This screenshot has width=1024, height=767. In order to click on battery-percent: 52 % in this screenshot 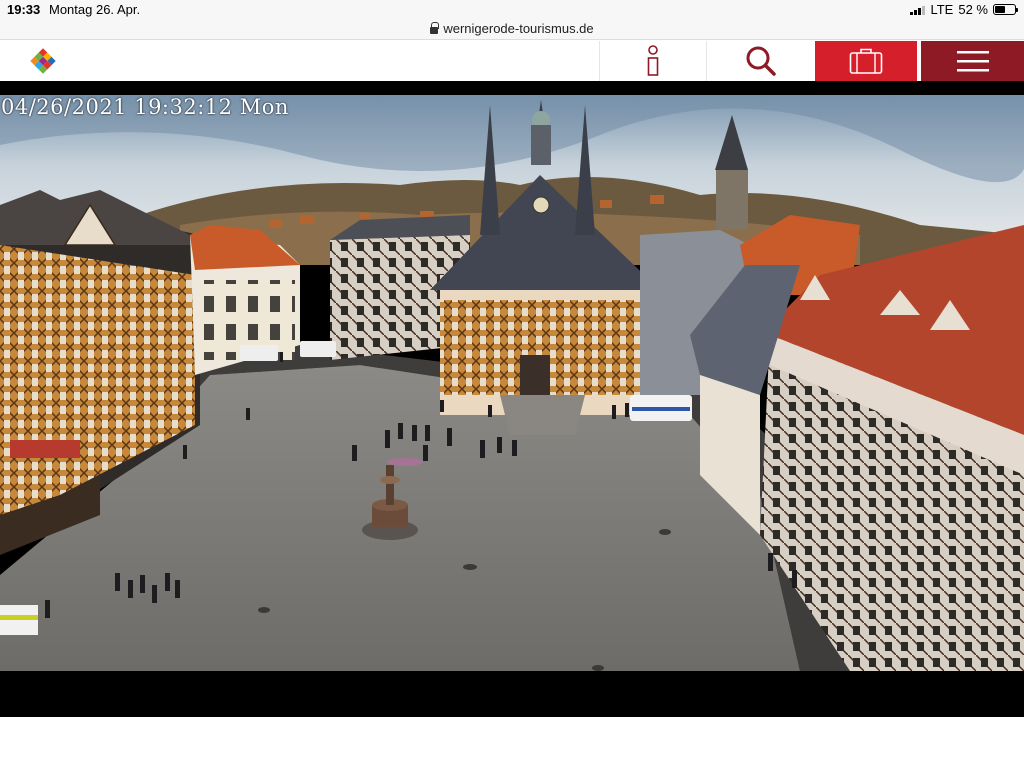, I will do `click(973, 9)`.